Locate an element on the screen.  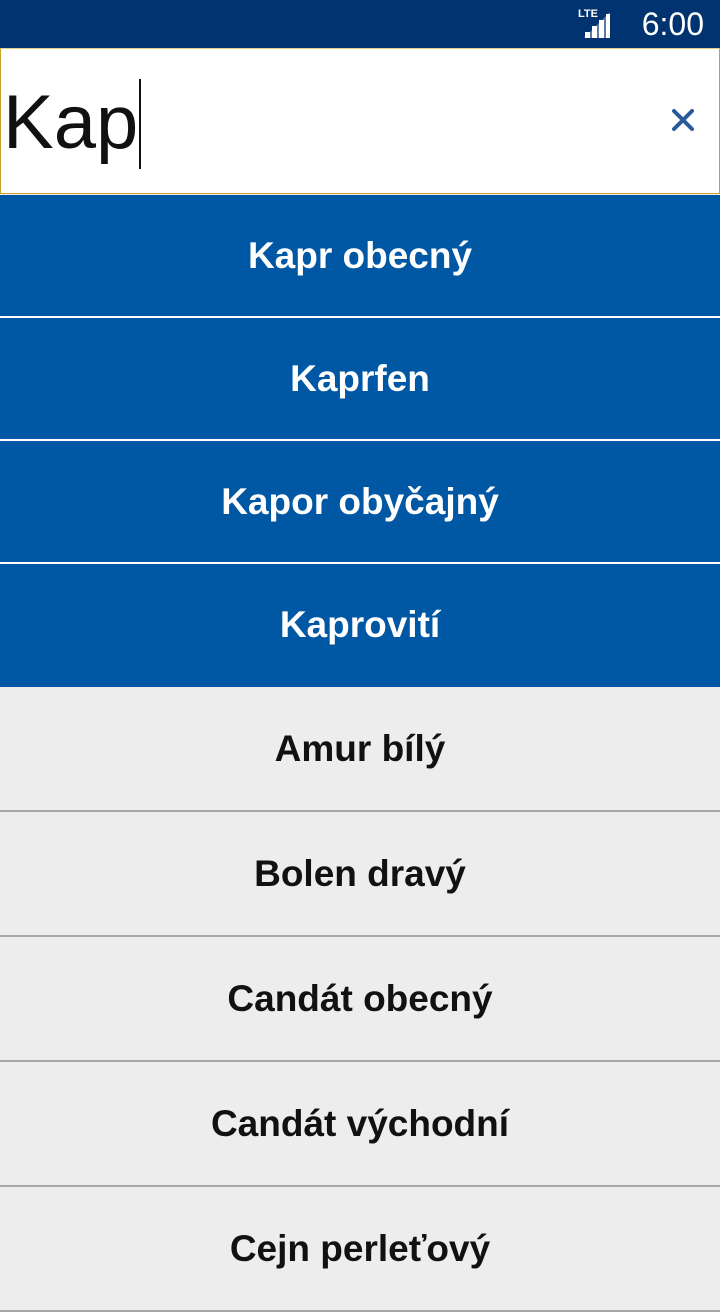
match-row: Kapor obyčajný is located at coordinates (360, 502).